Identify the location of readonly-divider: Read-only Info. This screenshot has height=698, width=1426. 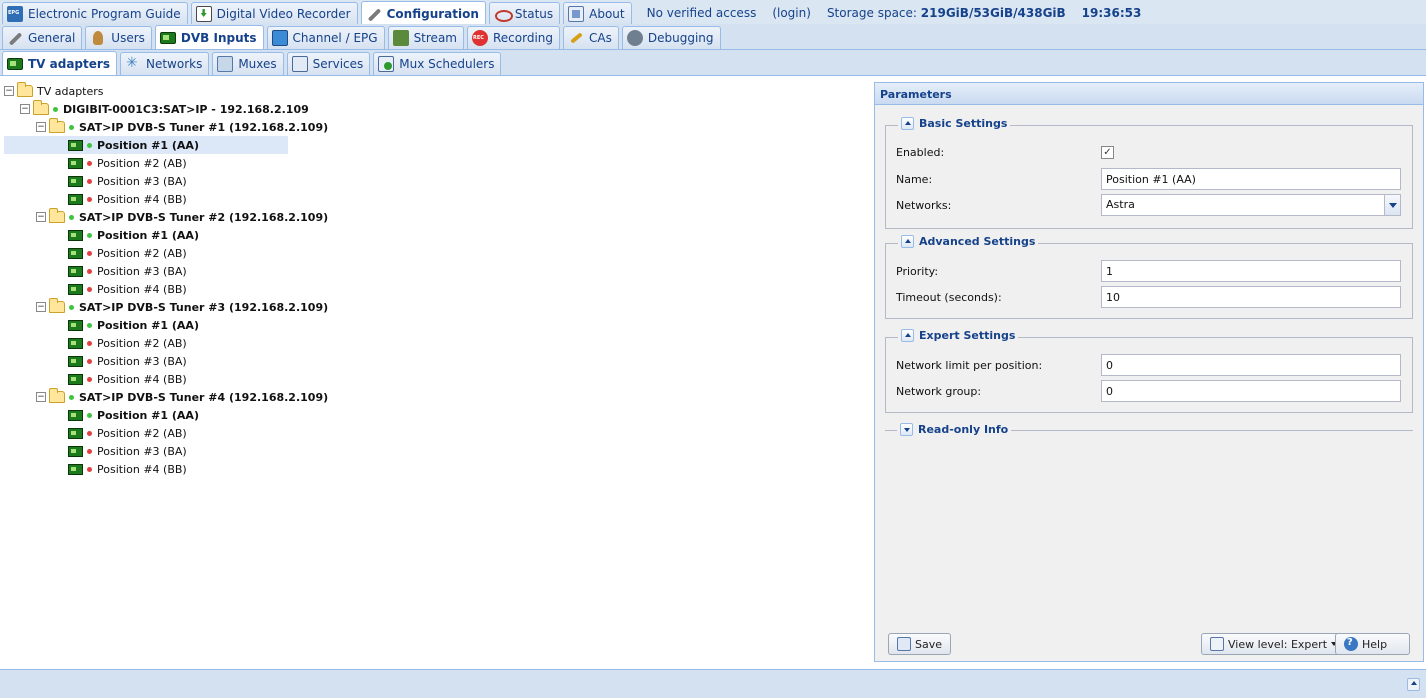
(1149, 429).